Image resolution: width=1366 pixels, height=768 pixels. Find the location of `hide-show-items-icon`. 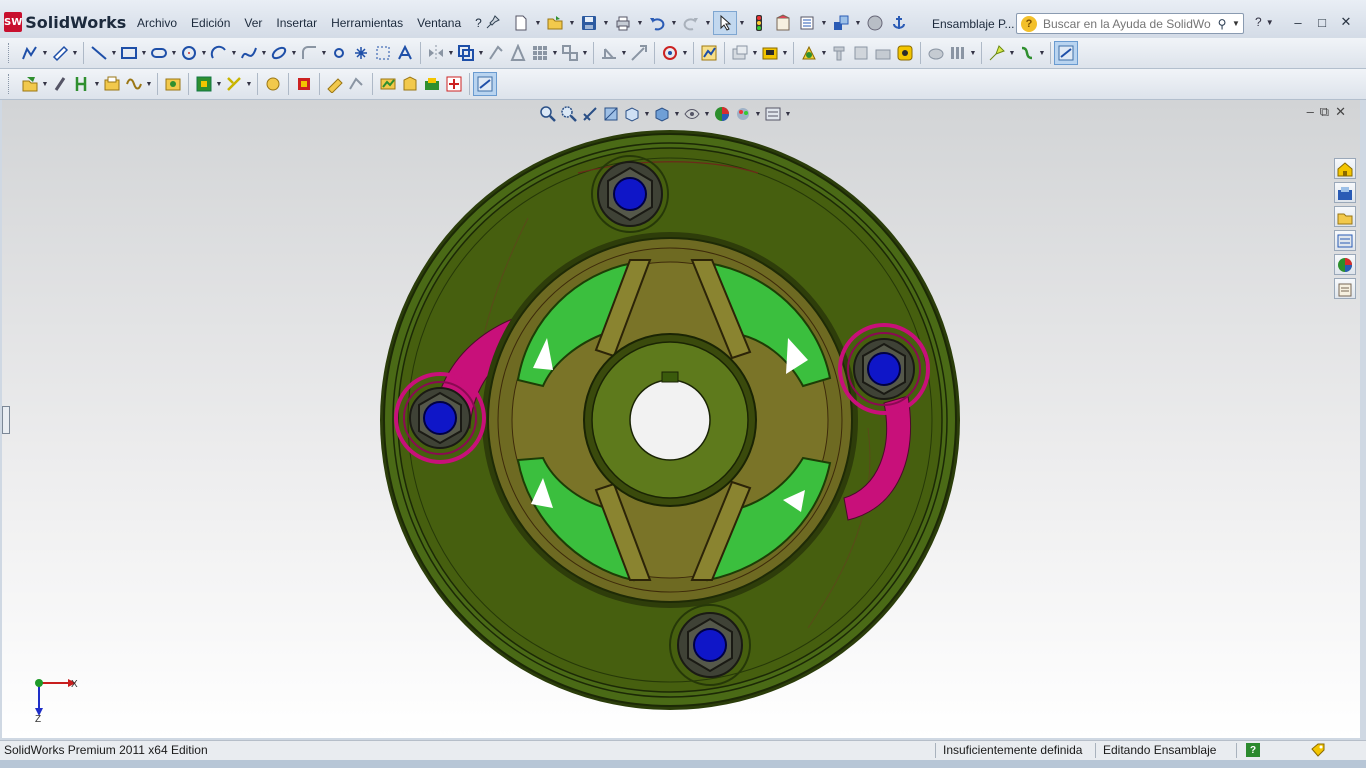

hide-show-items-icon is located at coordinates (692, 114).